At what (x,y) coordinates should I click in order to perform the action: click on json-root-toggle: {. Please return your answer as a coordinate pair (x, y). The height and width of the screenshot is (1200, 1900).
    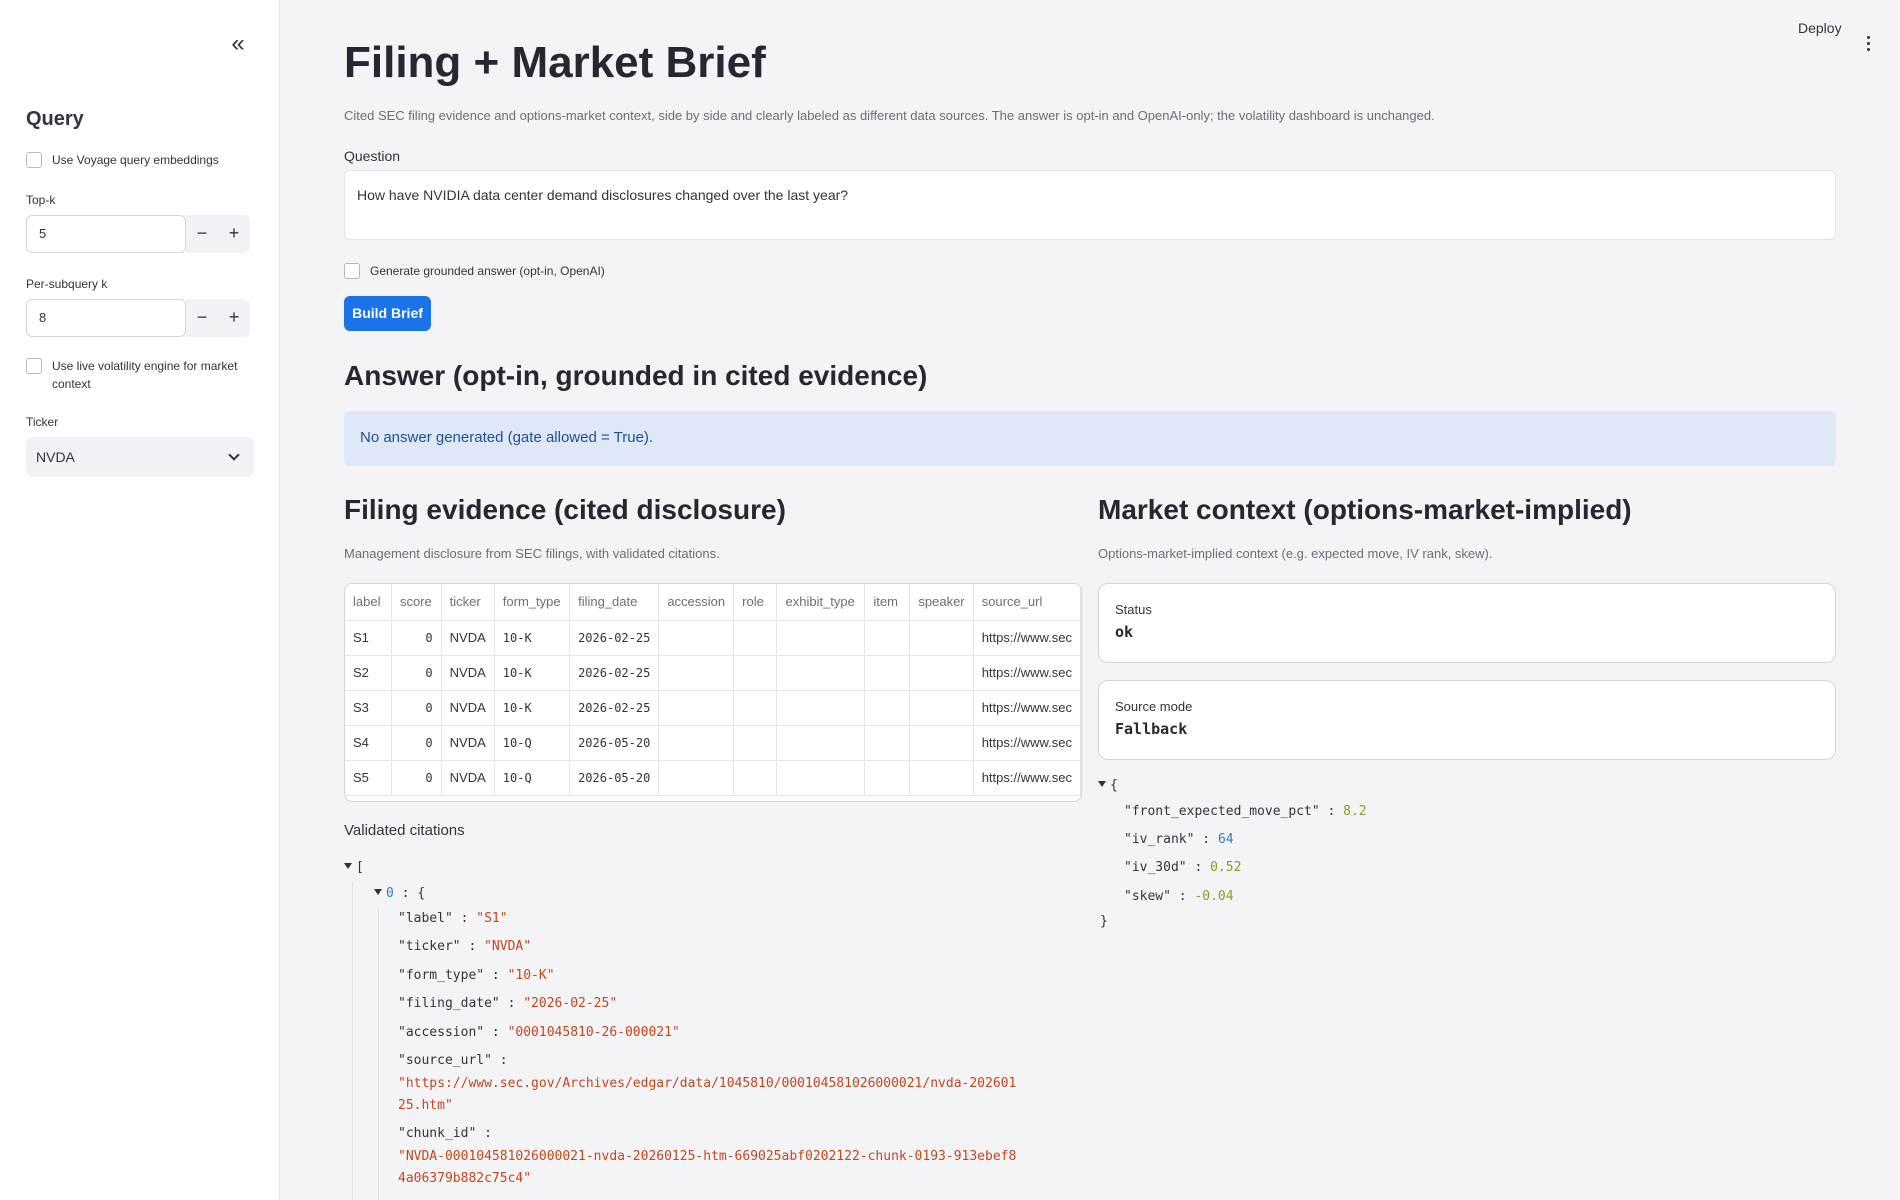
    Looking at the image, I should click on (1108, 785).